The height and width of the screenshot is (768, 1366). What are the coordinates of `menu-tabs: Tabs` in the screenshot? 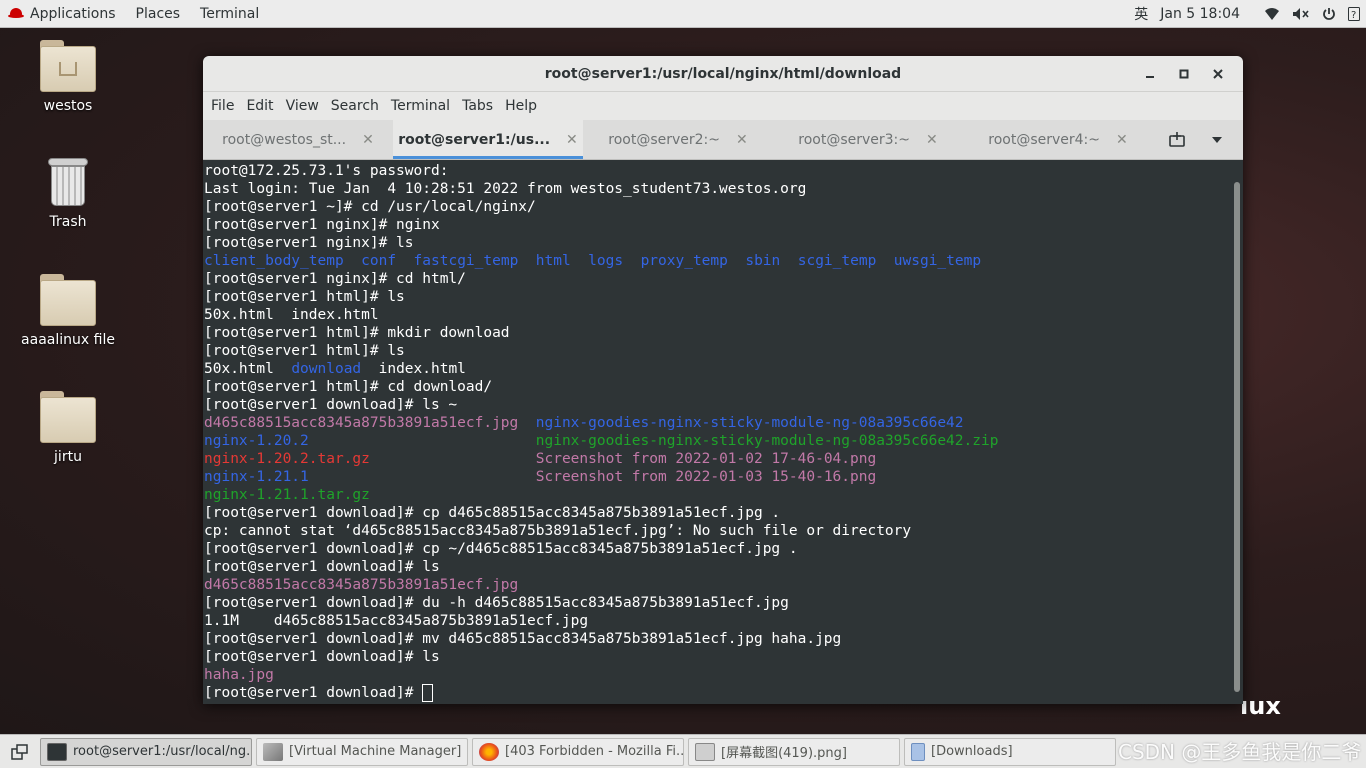 It's located at (477, 106).